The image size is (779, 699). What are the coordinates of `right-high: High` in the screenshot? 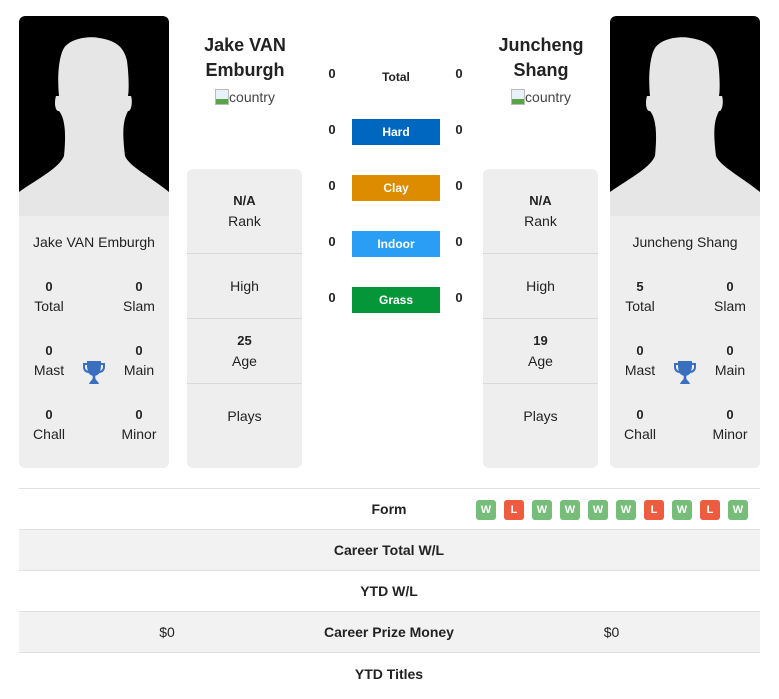 It's located at (540, 286).